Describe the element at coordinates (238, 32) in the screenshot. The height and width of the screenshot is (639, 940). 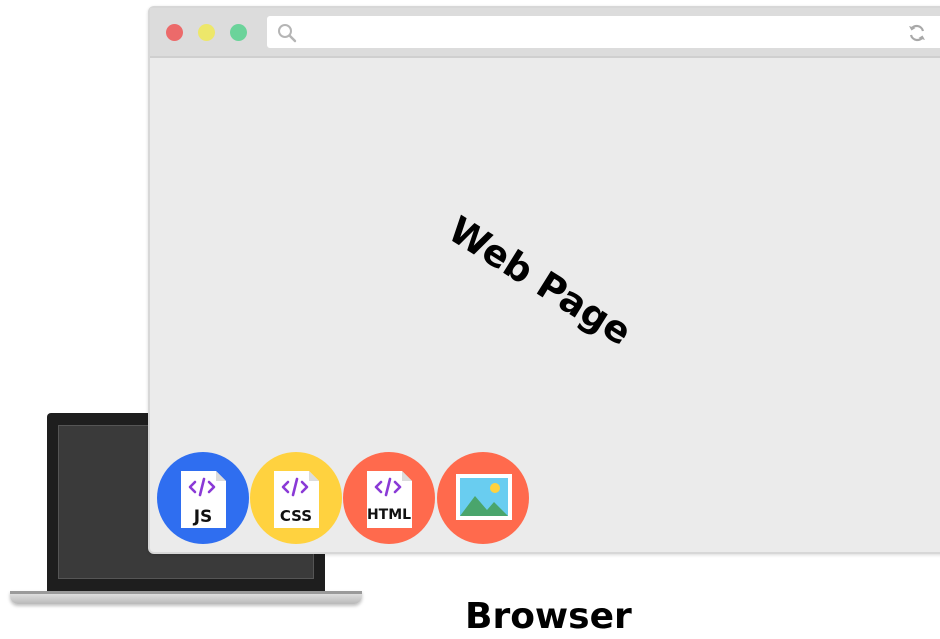
I see `maximize-window-button` at that location.